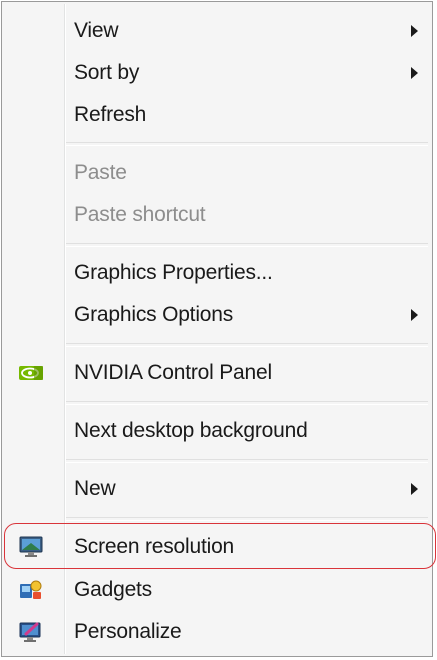 Image resolution: width=437 pixels, height=660 pixels. What do you see at coordinates (31, 632) in the screenshot?
I see `personalize-icon` at bounding box center [31, 632].